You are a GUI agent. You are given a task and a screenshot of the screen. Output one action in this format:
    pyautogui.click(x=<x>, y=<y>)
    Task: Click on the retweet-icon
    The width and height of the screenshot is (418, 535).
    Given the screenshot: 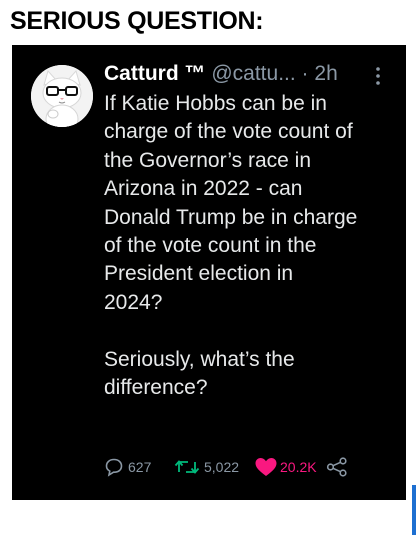 What is the action you would take?
    pyautogui.click(x=187, y=467)
    